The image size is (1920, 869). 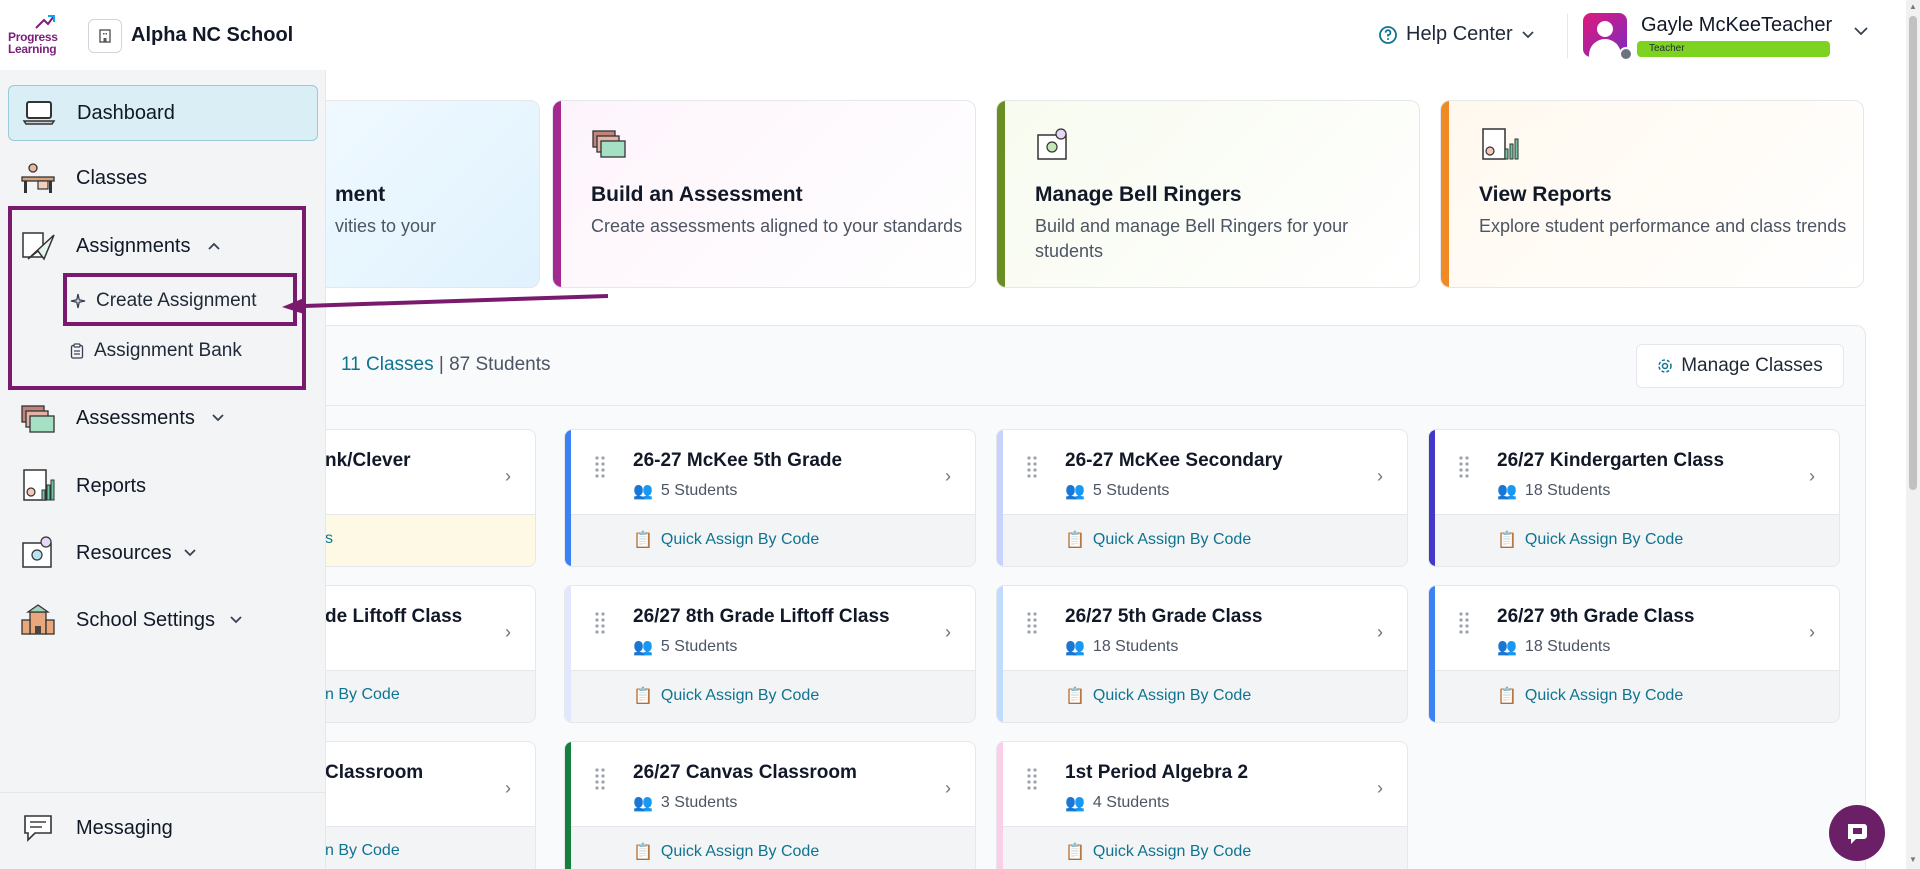 What do you see at coordinates (32, 49) in the screenshot?
I see `logo-text-line2: Learning` at bounding box center [32, 49].